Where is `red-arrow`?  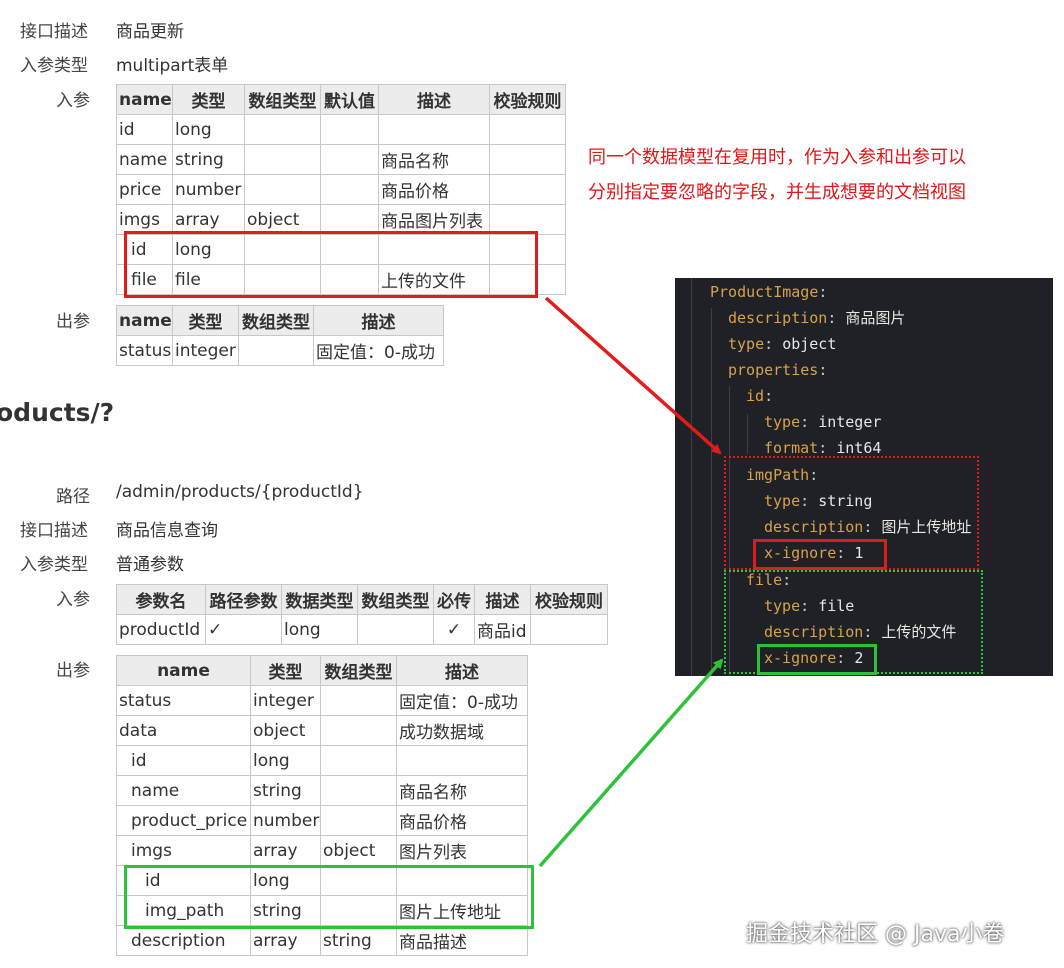
red-arrow is located at coordinates (633, 375).